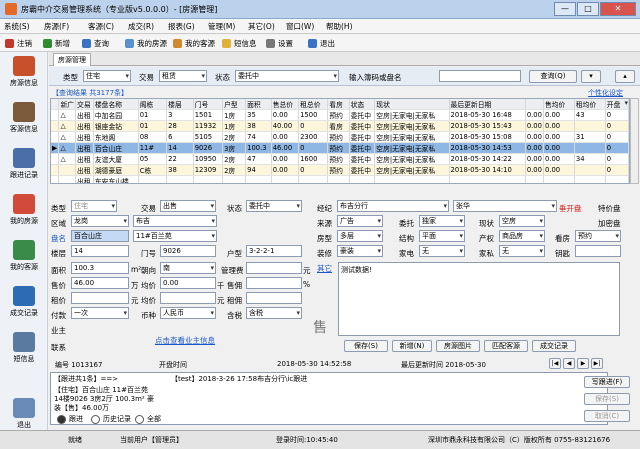 Image resolution: width=640 pixels, height=449 pixels. Describe the element at coordinates (274, 313) in the screenshot. I see `detail-tax: 含税` at that location.